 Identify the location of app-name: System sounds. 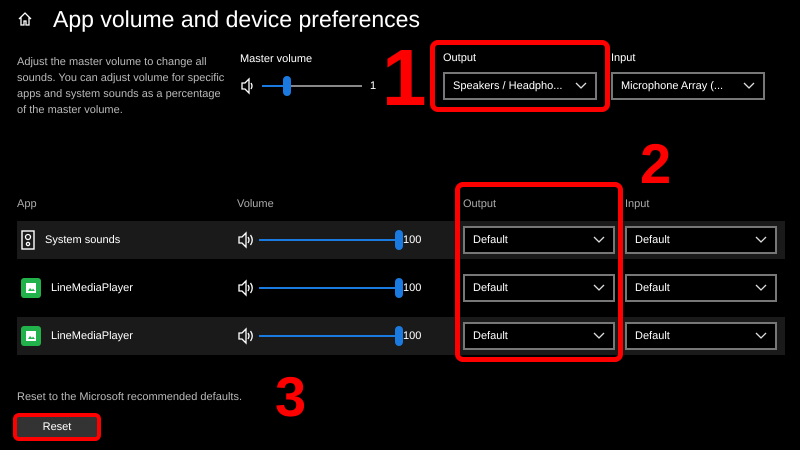
(82, 240).